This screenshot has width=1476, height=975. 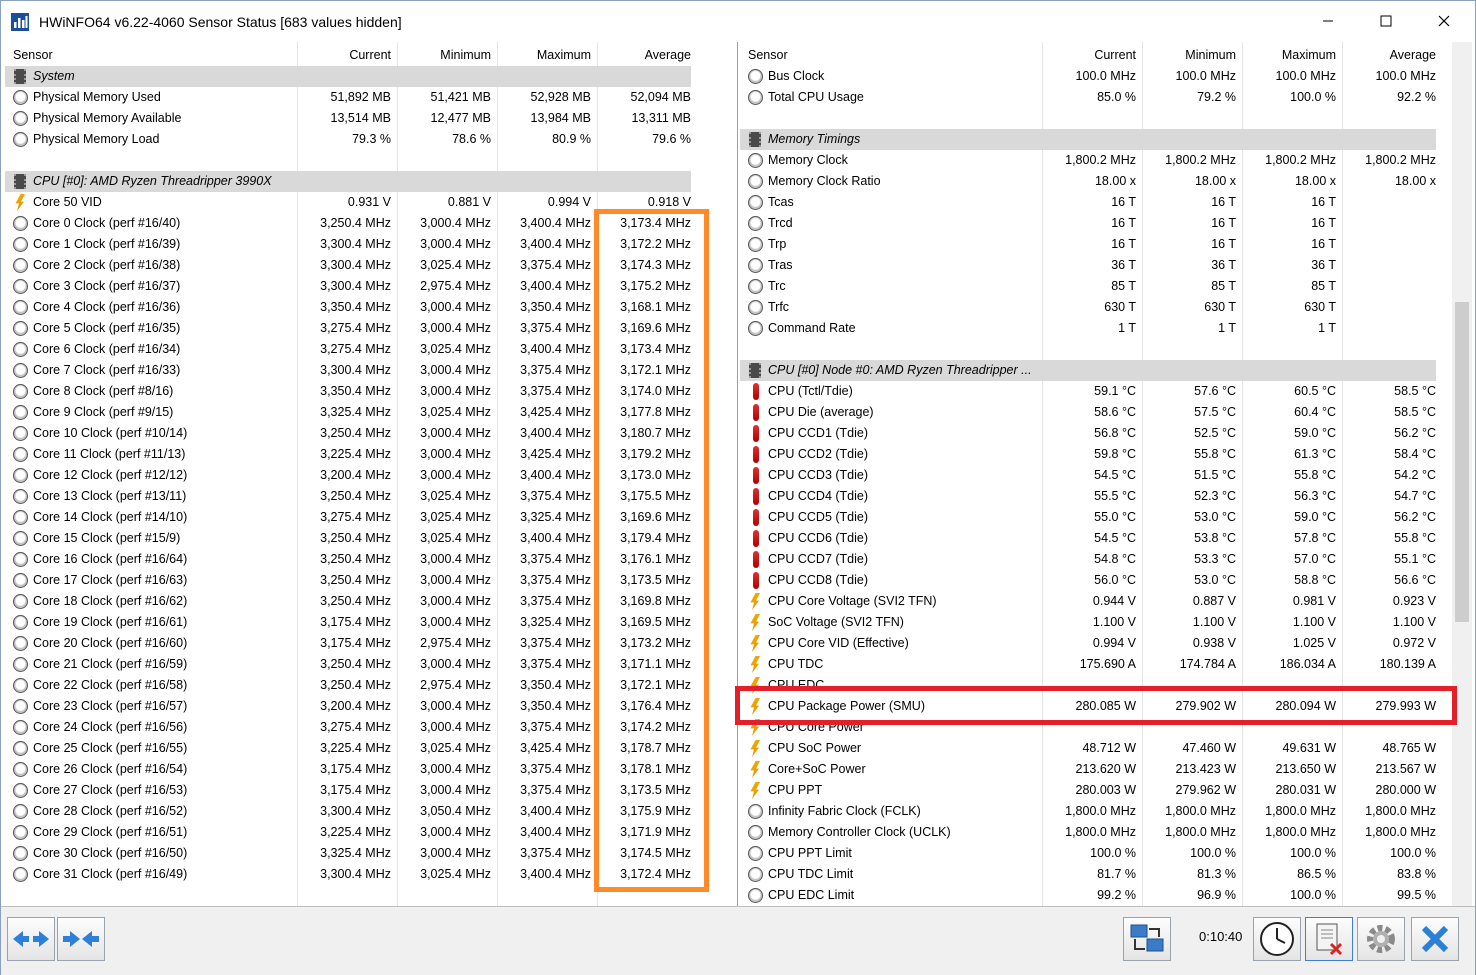 What do you see at coordinates (1414, 601) in the screenshot?
I see `sensor-avg-value: 0.923 V` at bounding box center [1414, 601].